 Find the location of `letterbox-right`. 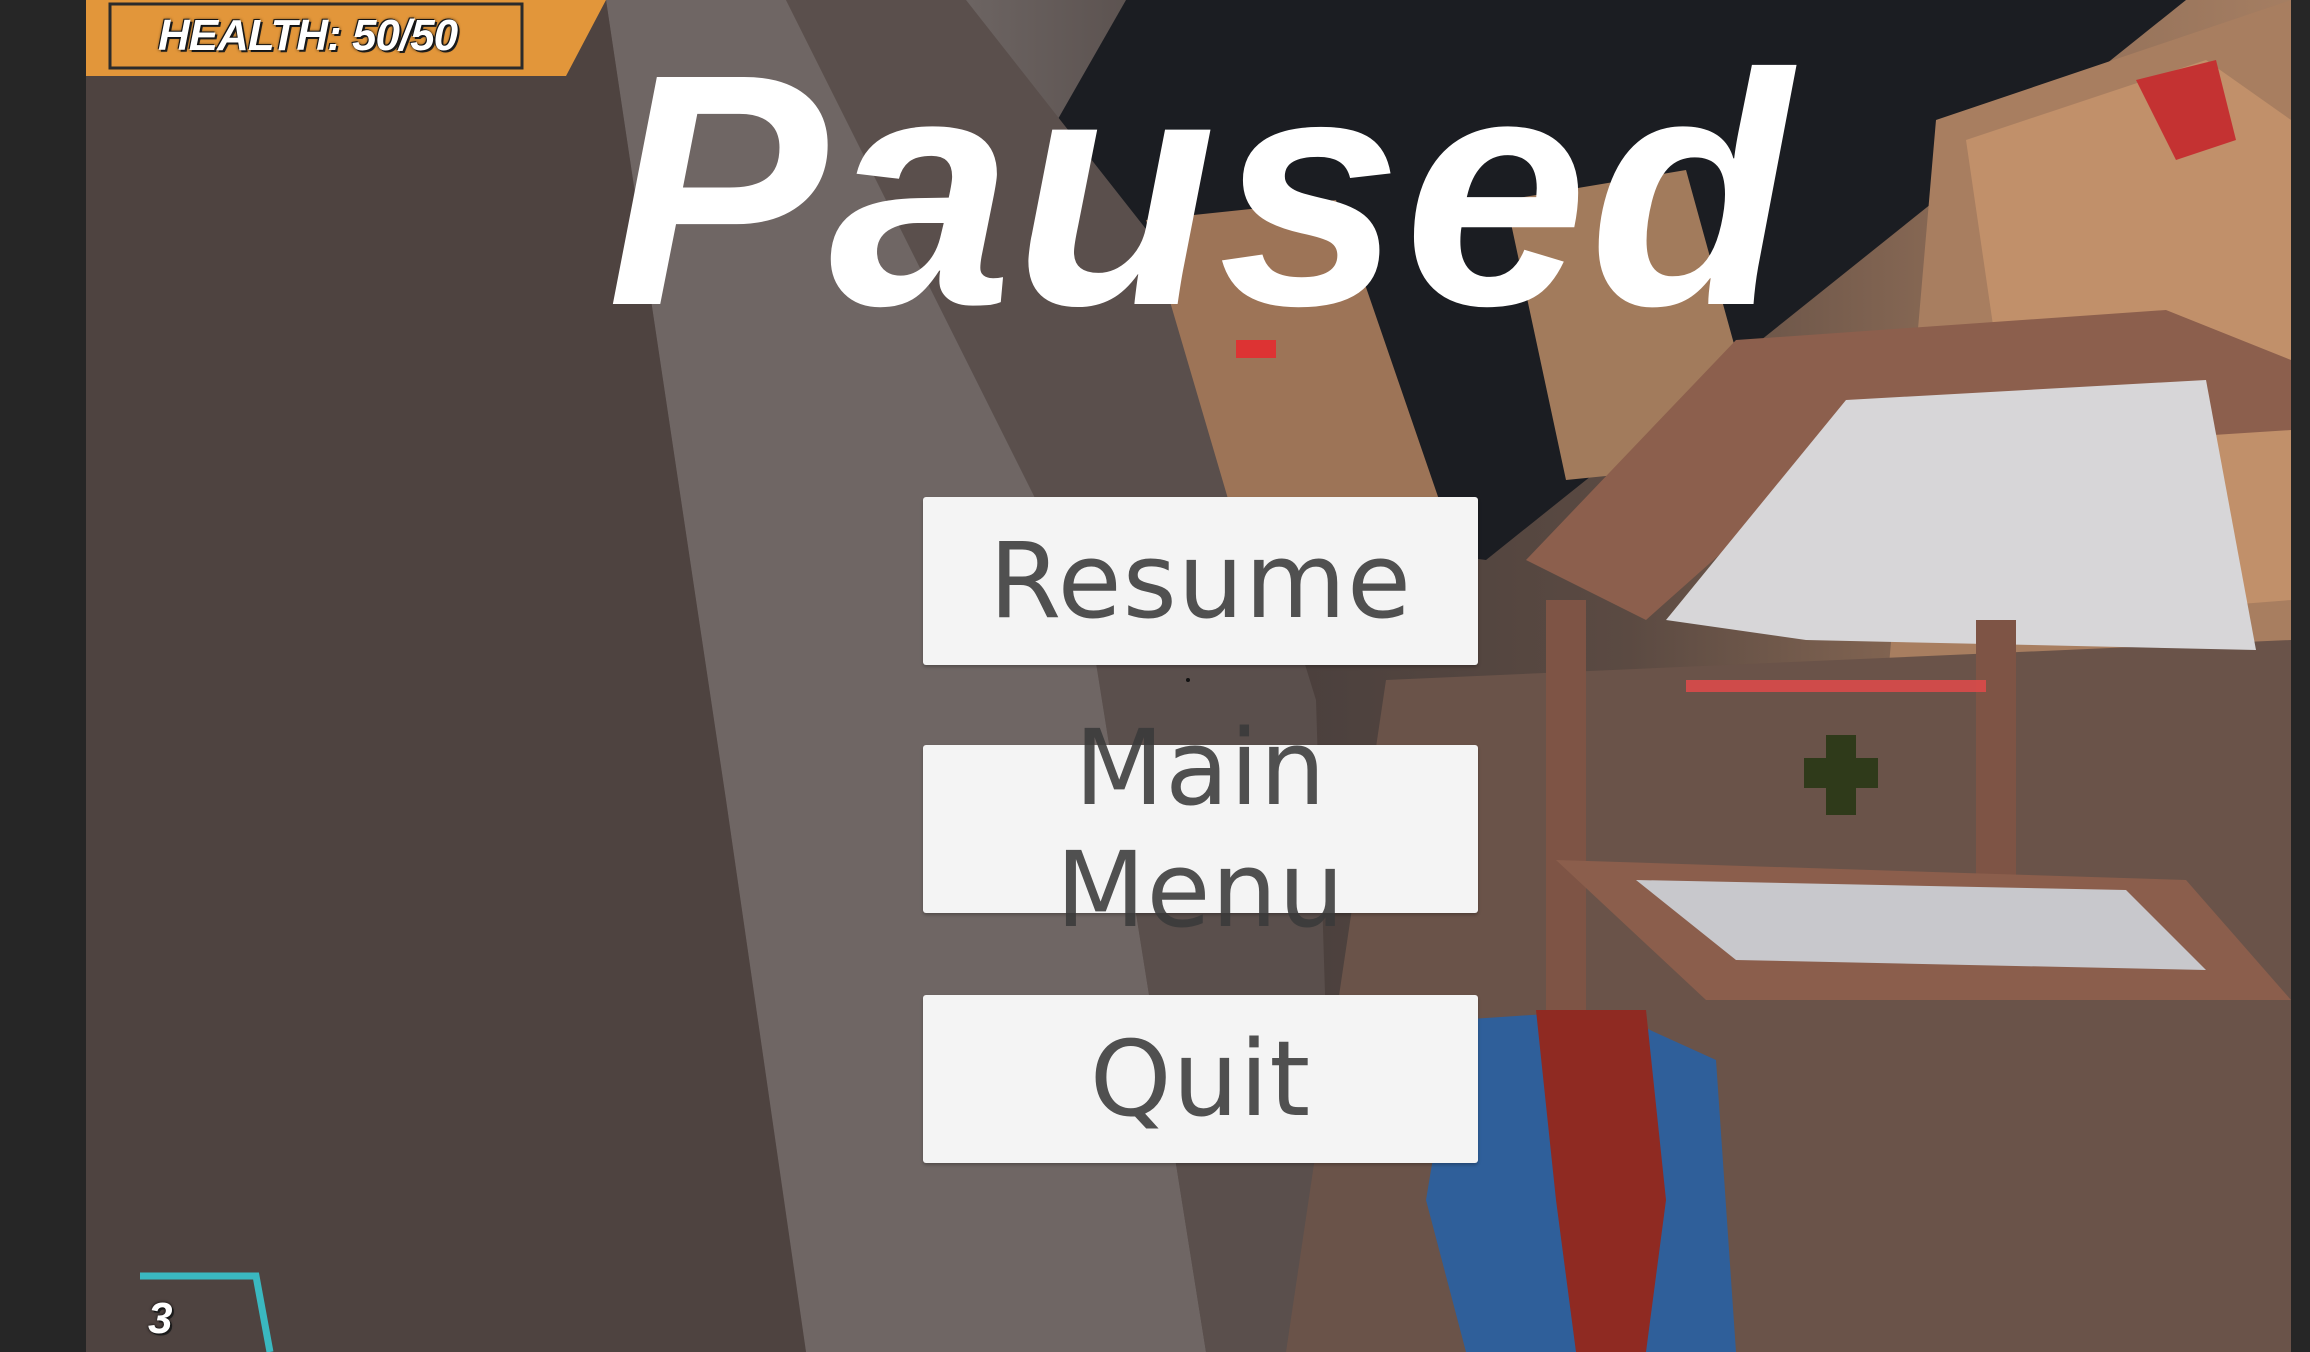

letterbox-right is located at coordinates (2300, 676).